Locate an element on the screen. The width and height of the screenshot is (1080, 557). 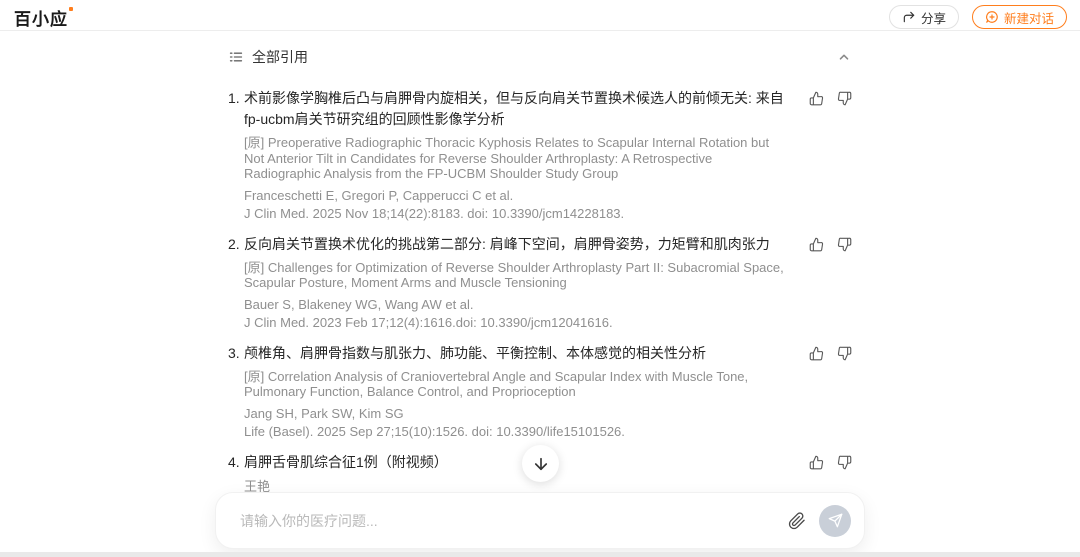
send-plane-icon is located at coordinates (835, 520).